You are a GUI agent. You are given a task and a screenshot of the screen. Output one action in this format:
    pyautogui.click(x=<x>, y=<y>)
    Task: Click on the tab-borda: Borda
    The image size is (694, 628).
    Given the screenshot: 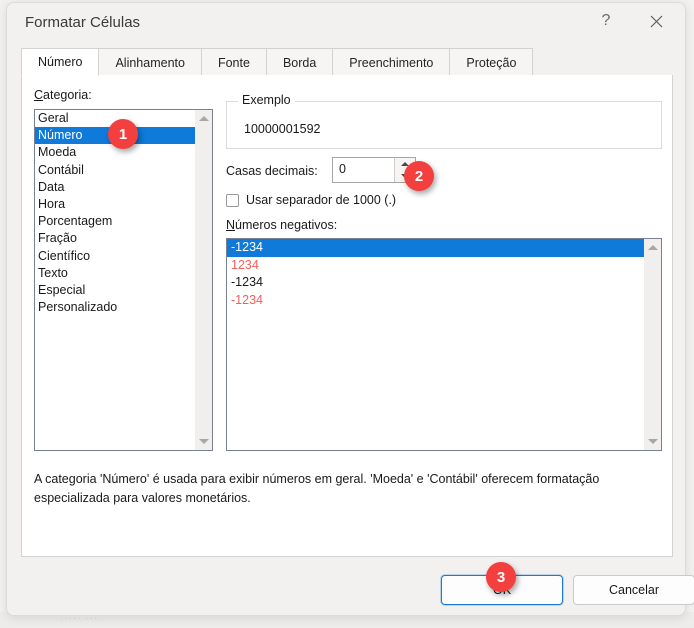 What is the action you would take?
    pyautogui.click(x=299, y=62)
    